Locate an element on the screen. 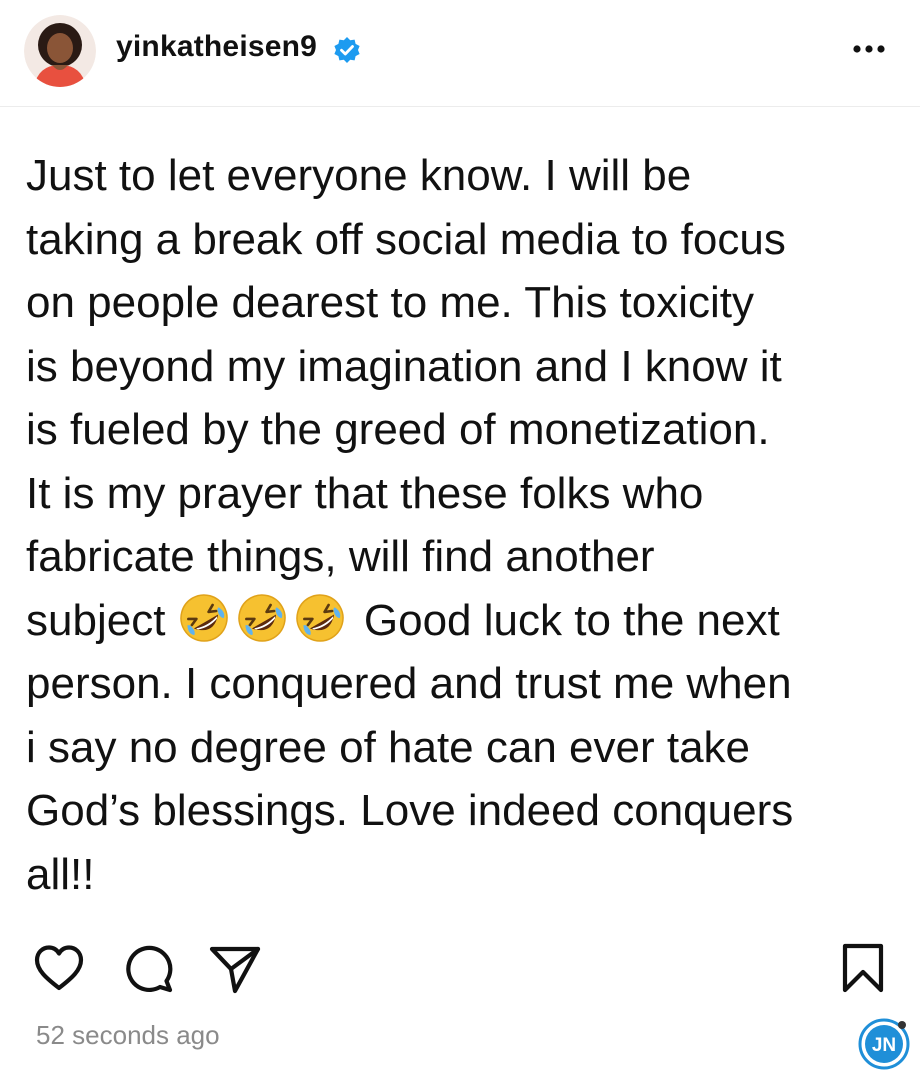 The width and height of the screenshot is (920, 1080). emoji-group is located at coordinates (265, 619).